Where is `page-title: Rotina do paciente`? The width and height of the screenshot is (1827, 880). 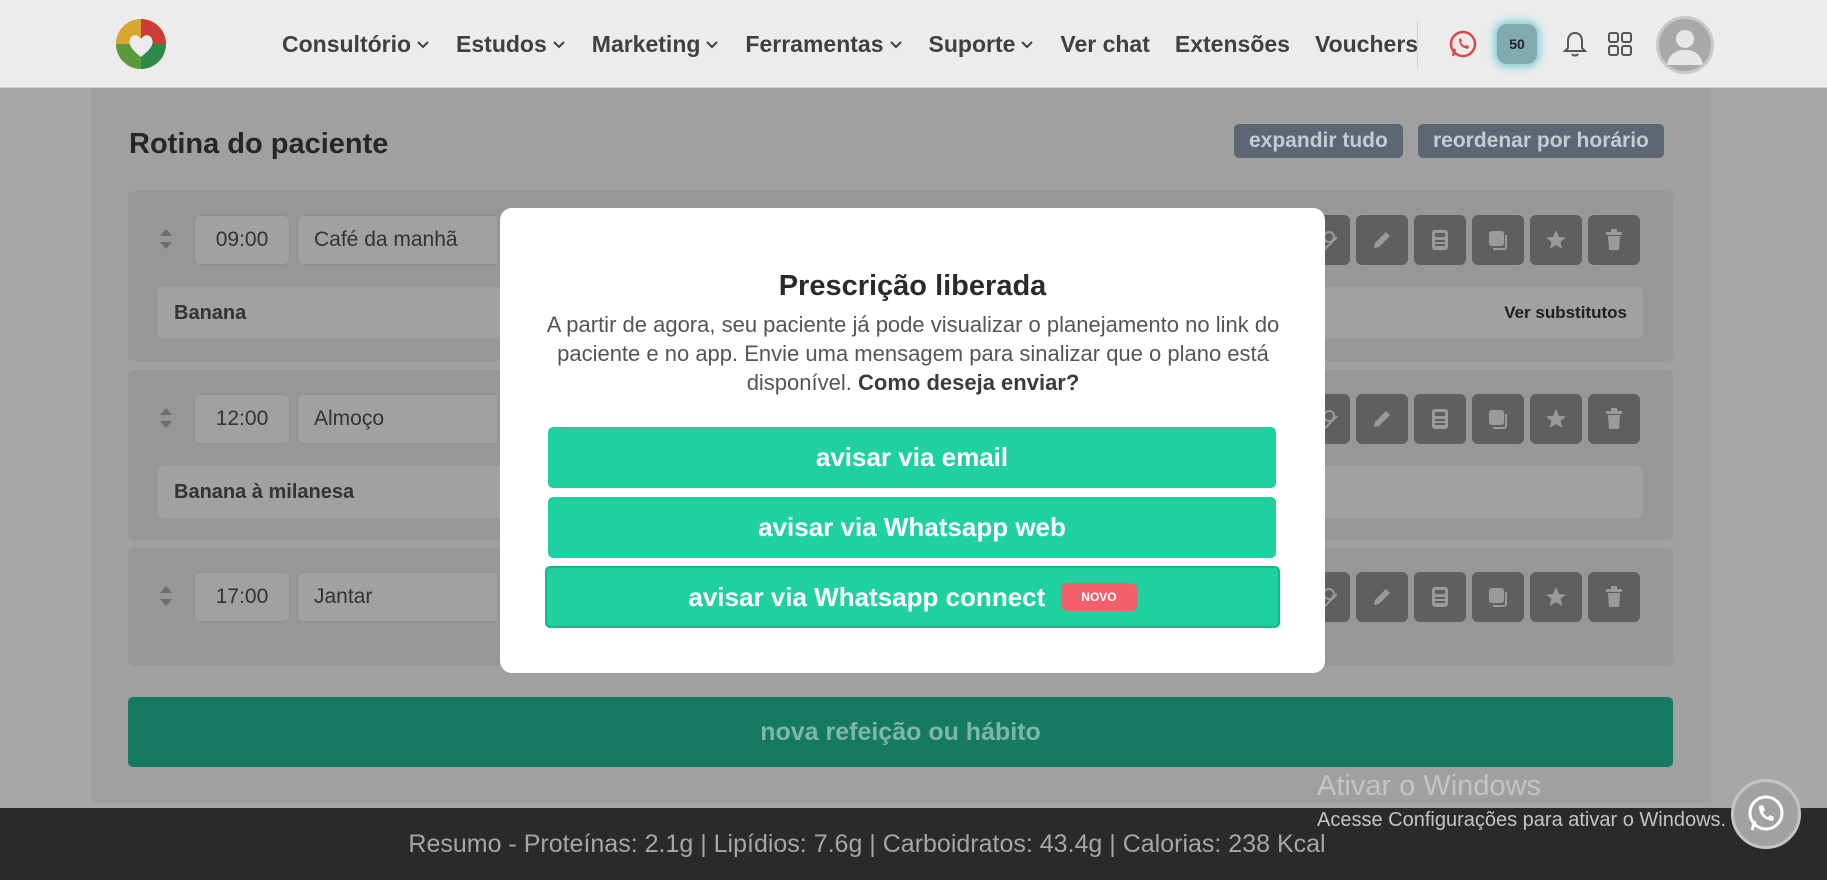 page-title: Rotina do paciente is located at coordinates (259, 144).